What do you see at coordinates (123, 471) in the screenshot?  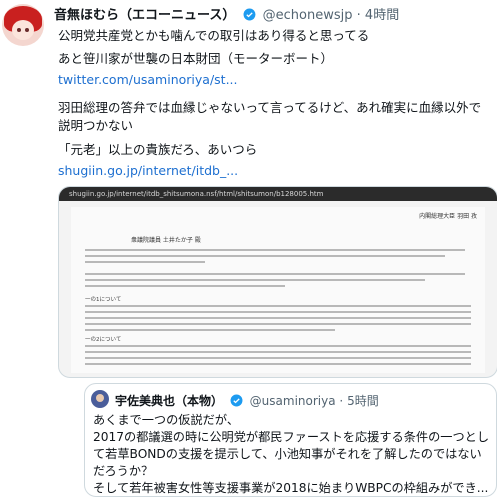 I see `quoted-text-line: だろうか？` at bounding box center [123, 471].